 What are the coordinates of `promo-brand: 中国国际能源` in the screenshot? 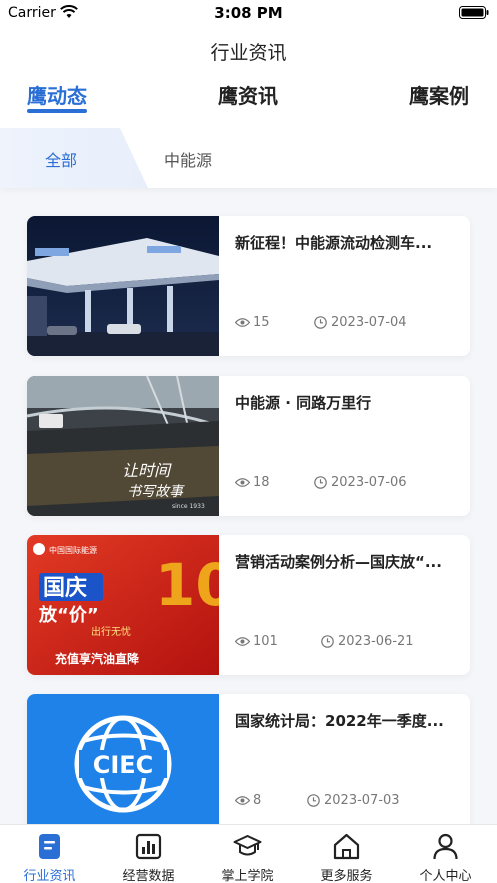 It's located at (73, 550).